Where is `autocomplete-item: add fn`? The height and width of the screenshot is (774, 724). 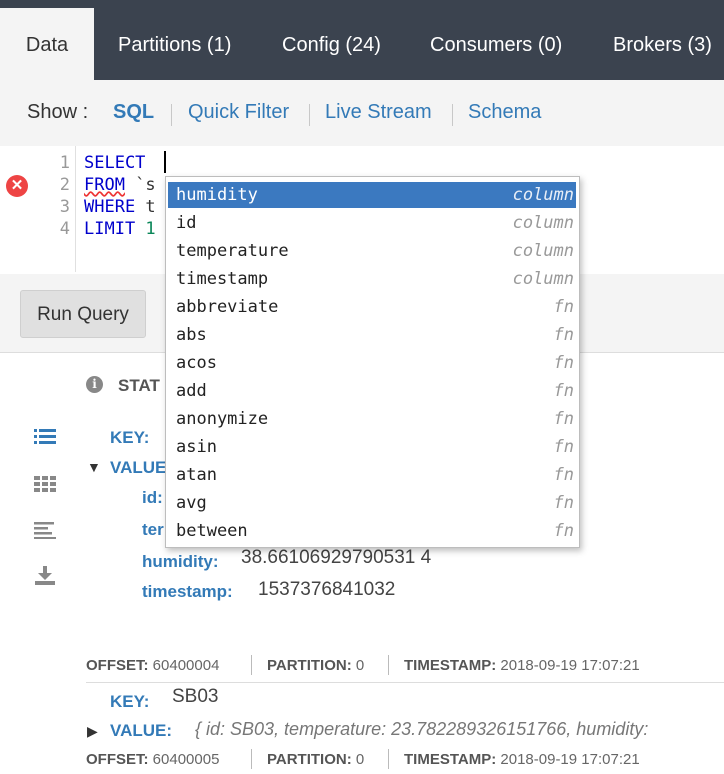
autocomplete-item: add fn is located at coordinates (372, 391).